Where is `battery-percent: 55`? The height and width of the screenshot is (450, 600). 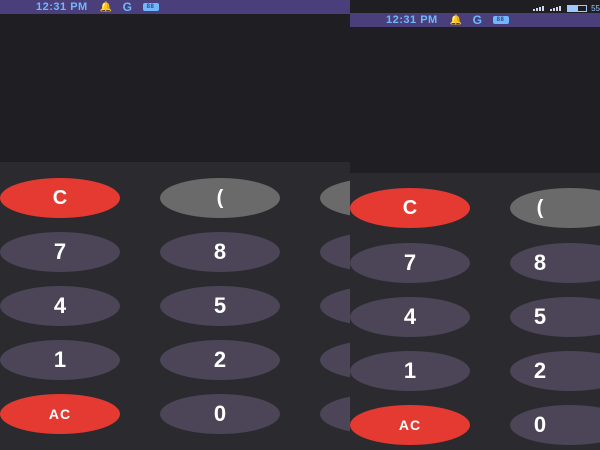
battery-percent: 55 is located at coordinates (595, 8).